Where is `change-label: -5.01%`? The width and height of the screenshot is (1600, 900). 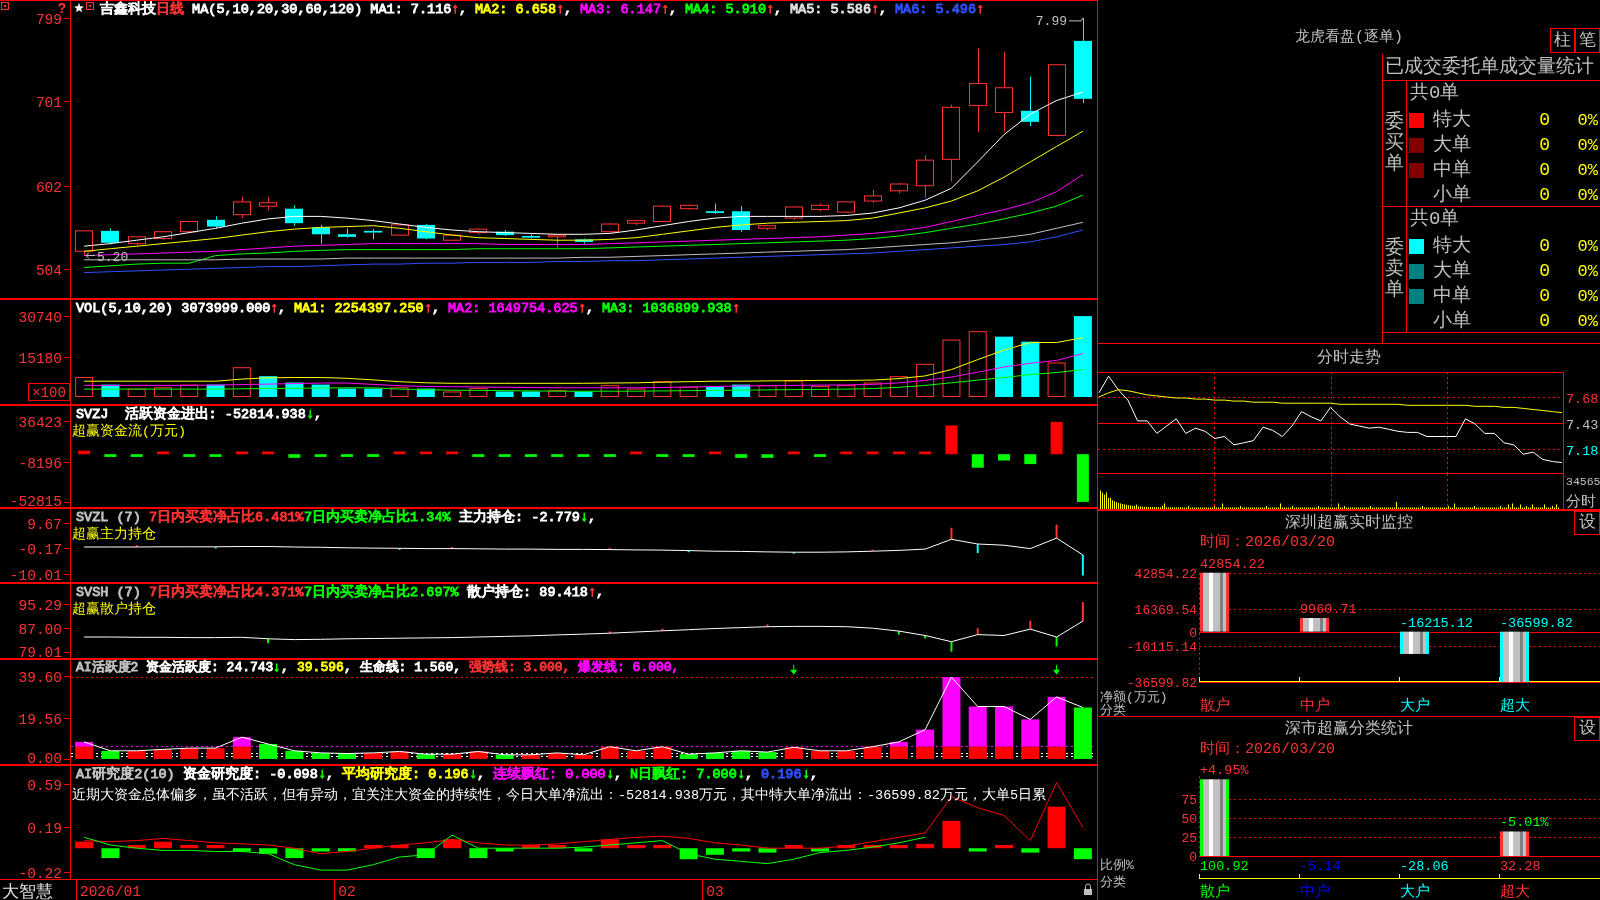 change-label: -5.01% is located at coordinates (1524, 823).